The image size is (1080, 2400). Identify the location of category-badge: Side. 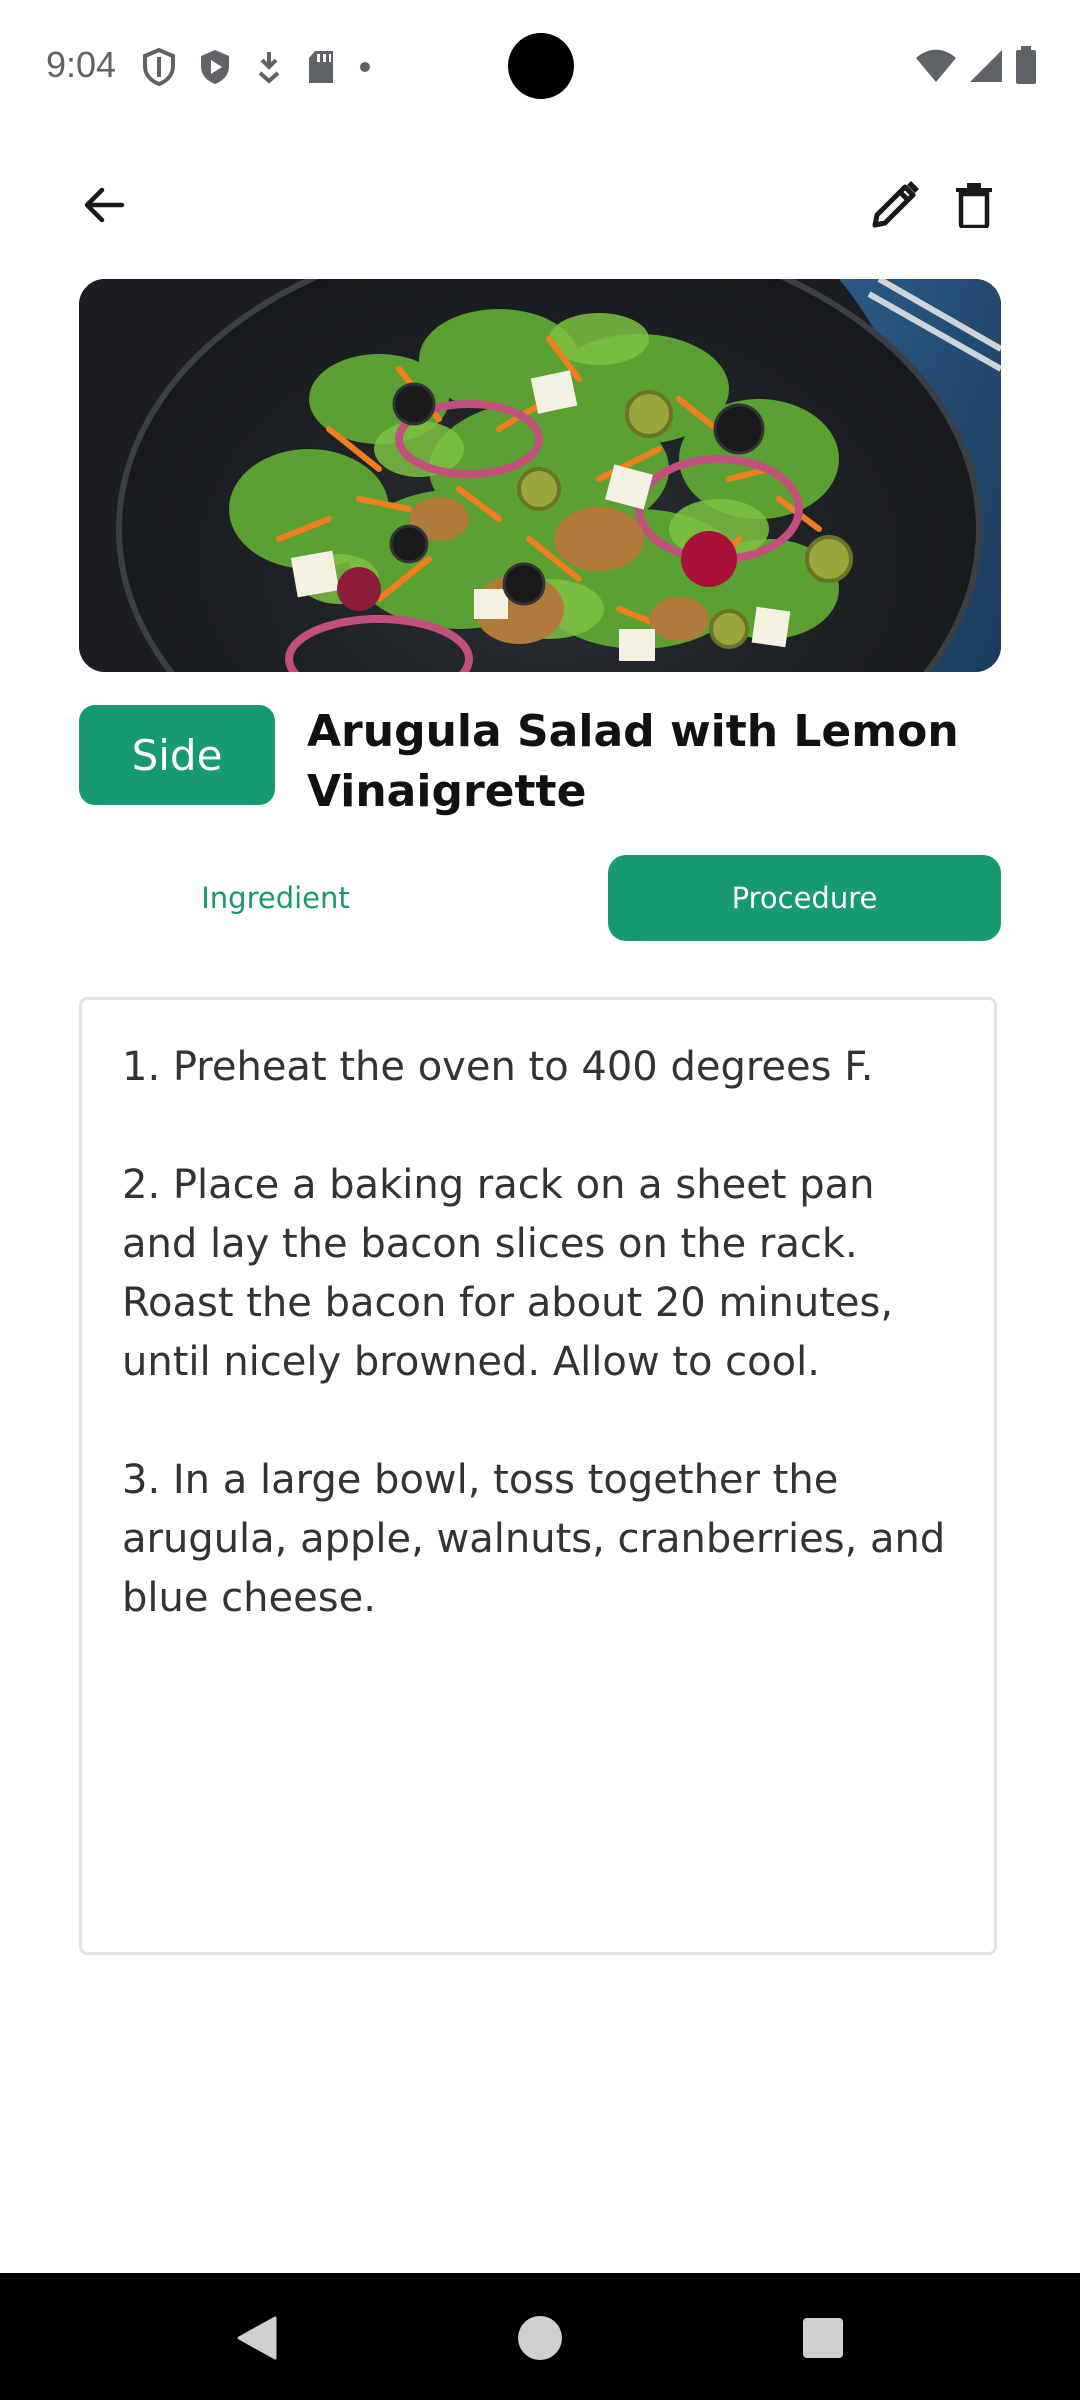
(177, 755).